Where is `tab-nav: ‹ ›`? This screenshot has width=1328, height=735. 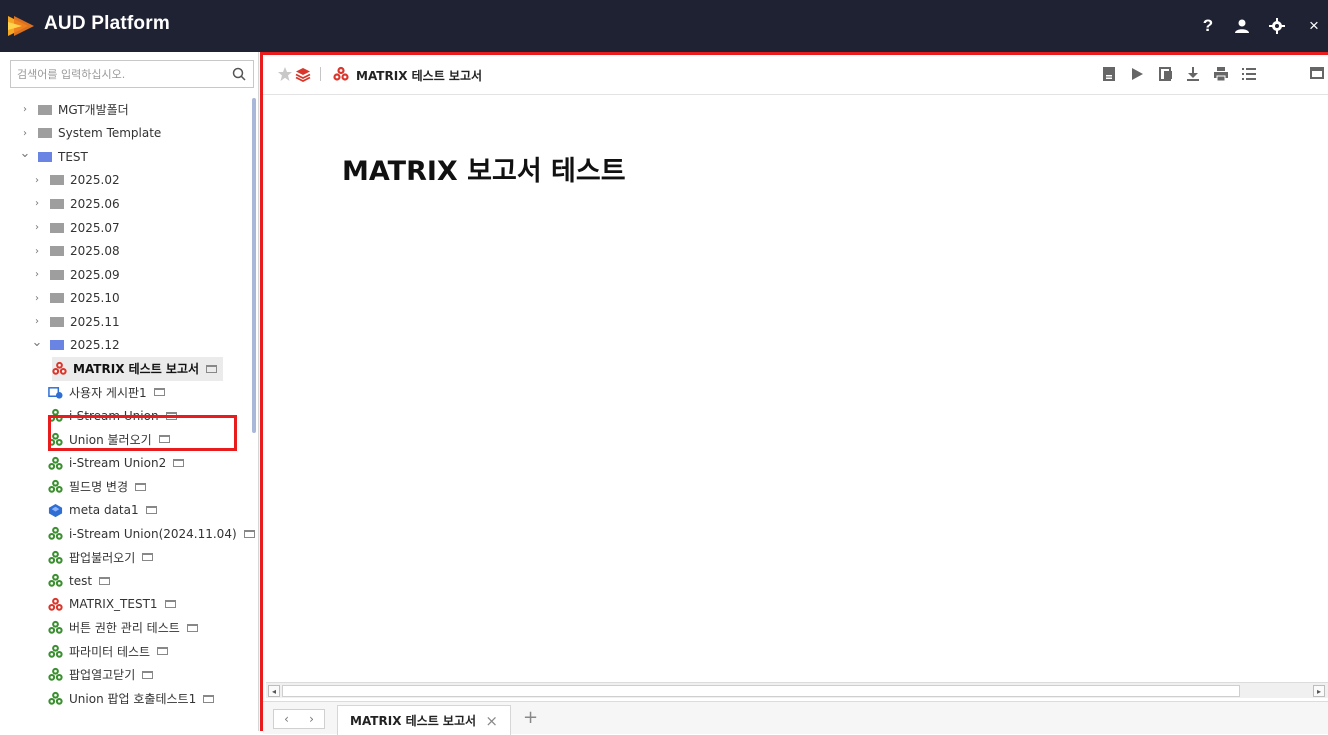
tab-nav: ‹ › is located at coordinates (299, 719).